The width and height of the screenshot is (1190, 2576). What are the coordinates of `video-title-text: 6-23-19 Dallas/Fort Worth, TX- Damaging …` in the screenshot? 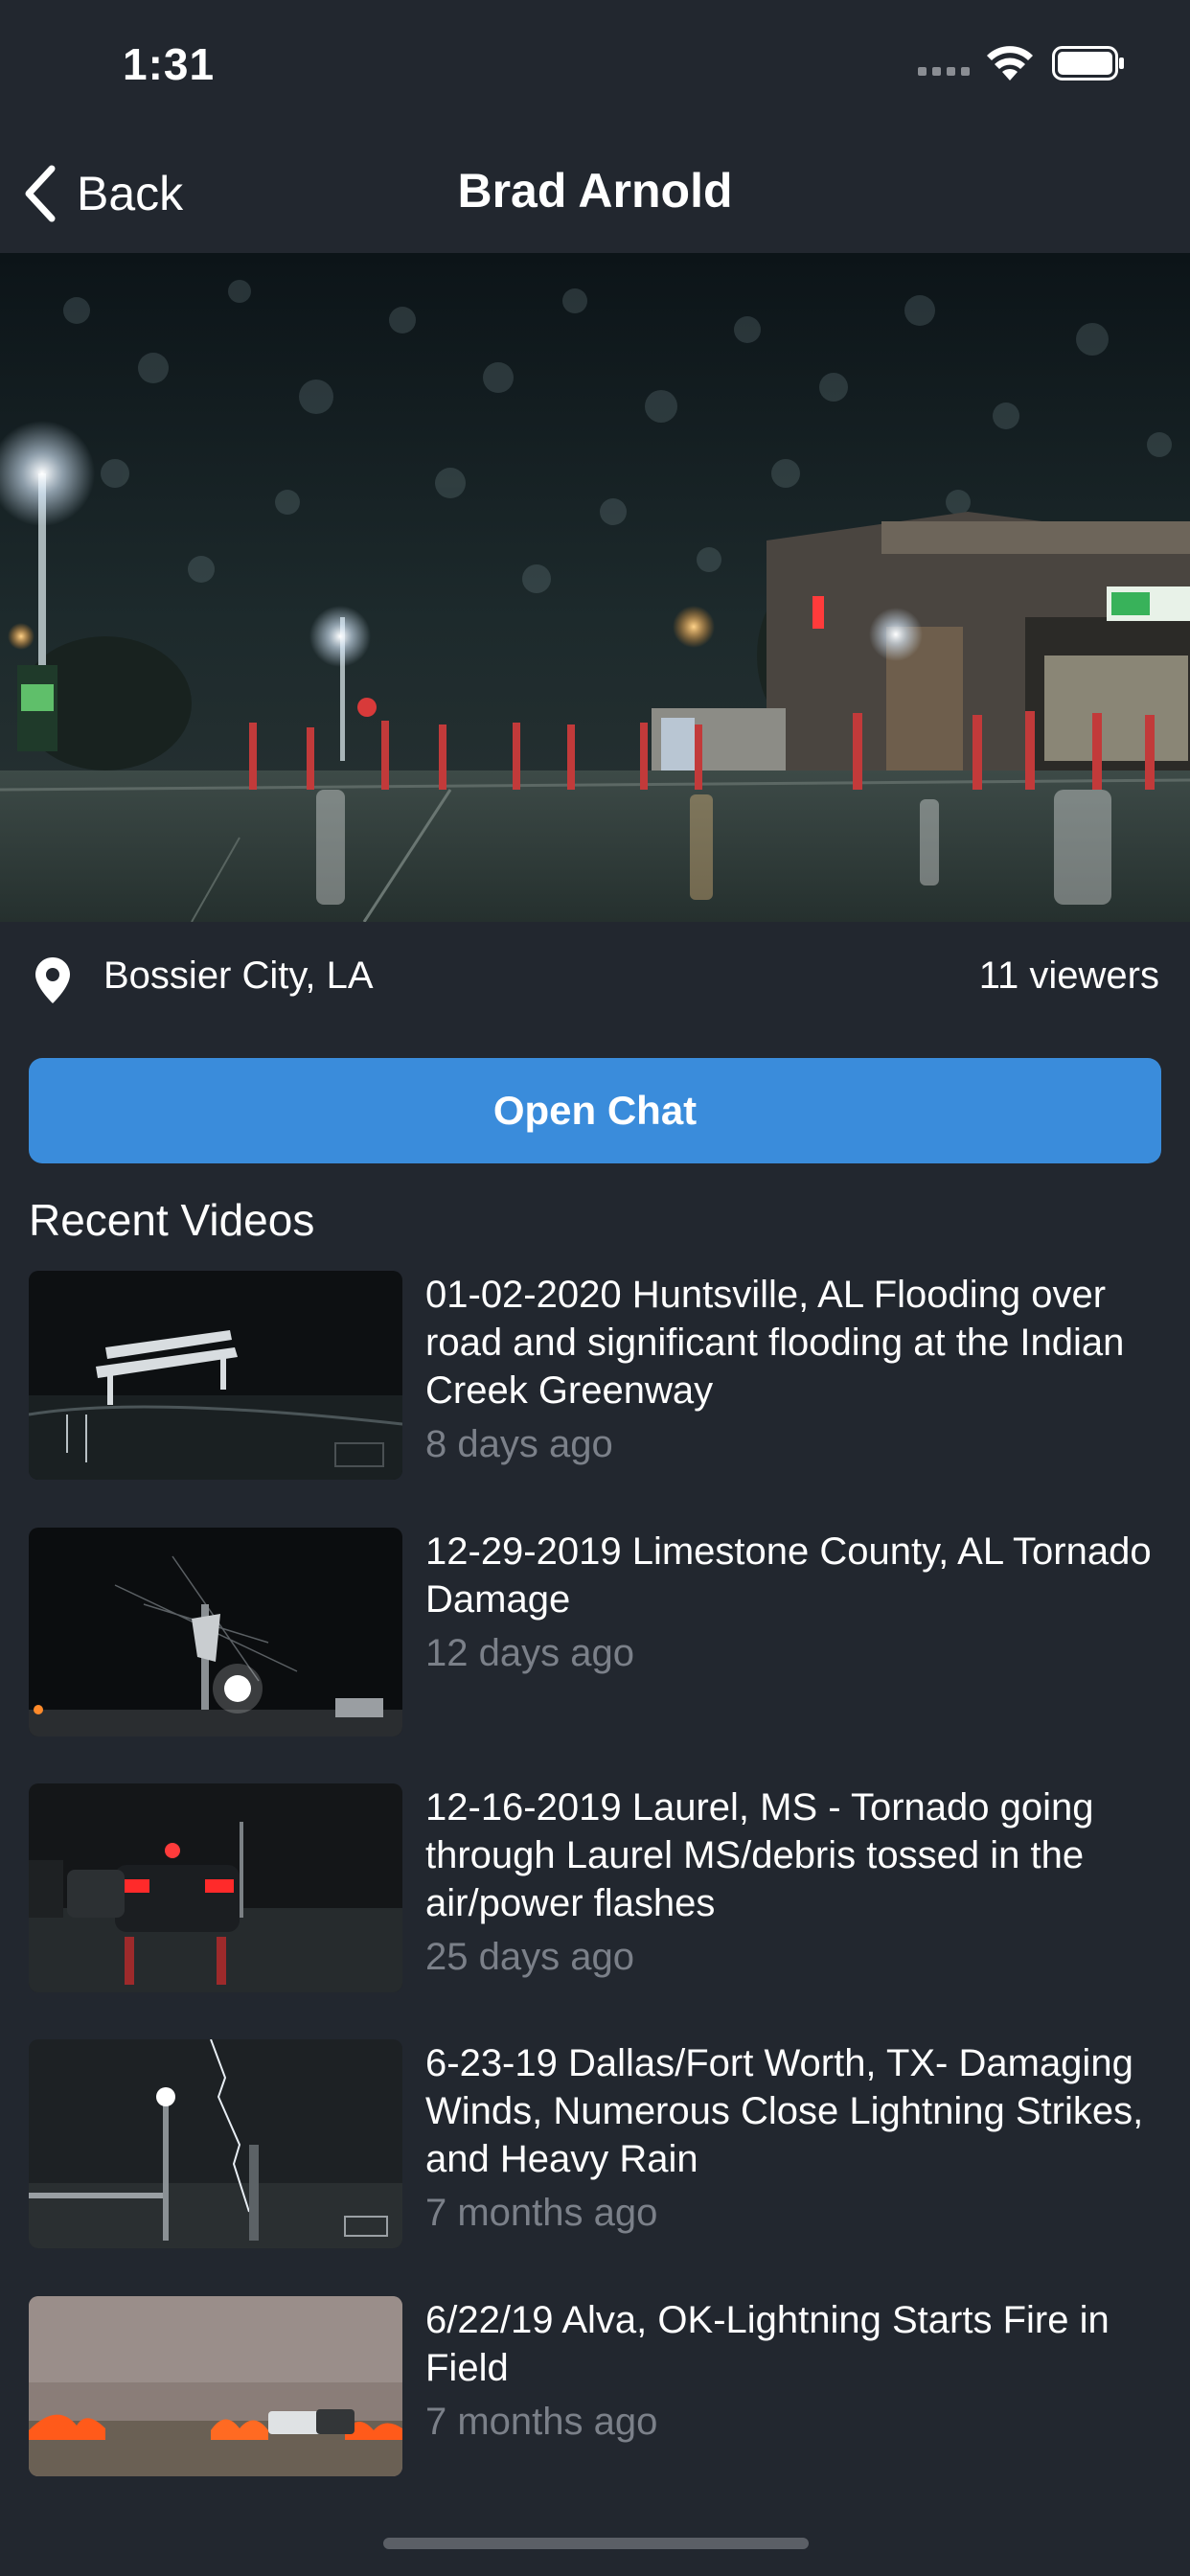 It's located at (785, 2111).